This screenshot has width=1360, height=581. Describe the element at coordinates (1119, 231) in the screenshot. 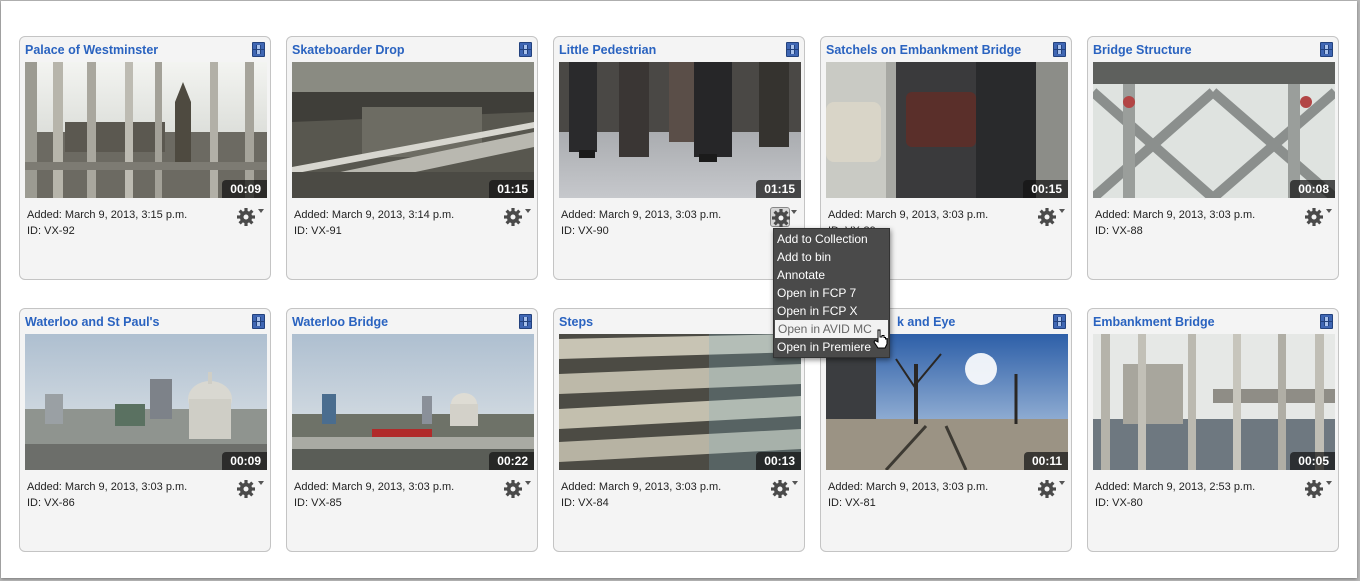

I see `clip-id: ID: VX-88` at that location.